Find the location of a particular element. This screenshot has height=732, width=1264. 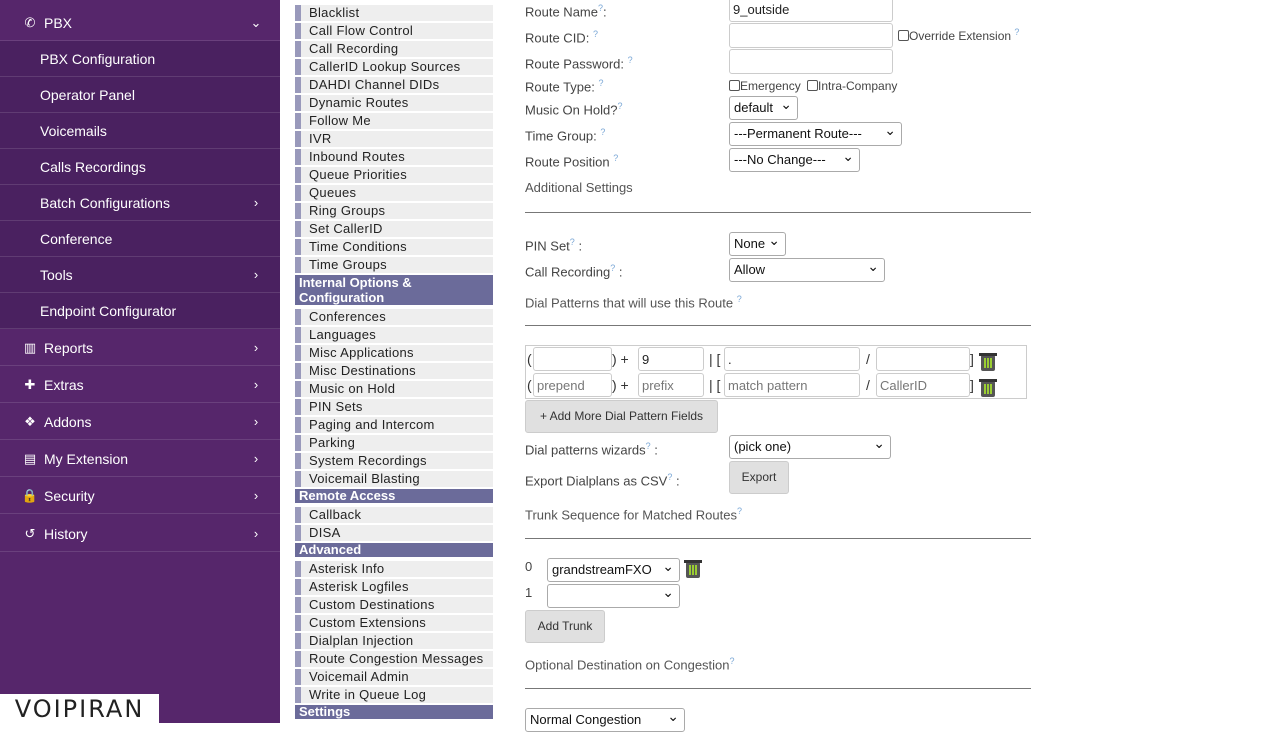

module-link: Dynamic Routes is located at coordinates (394, 103).